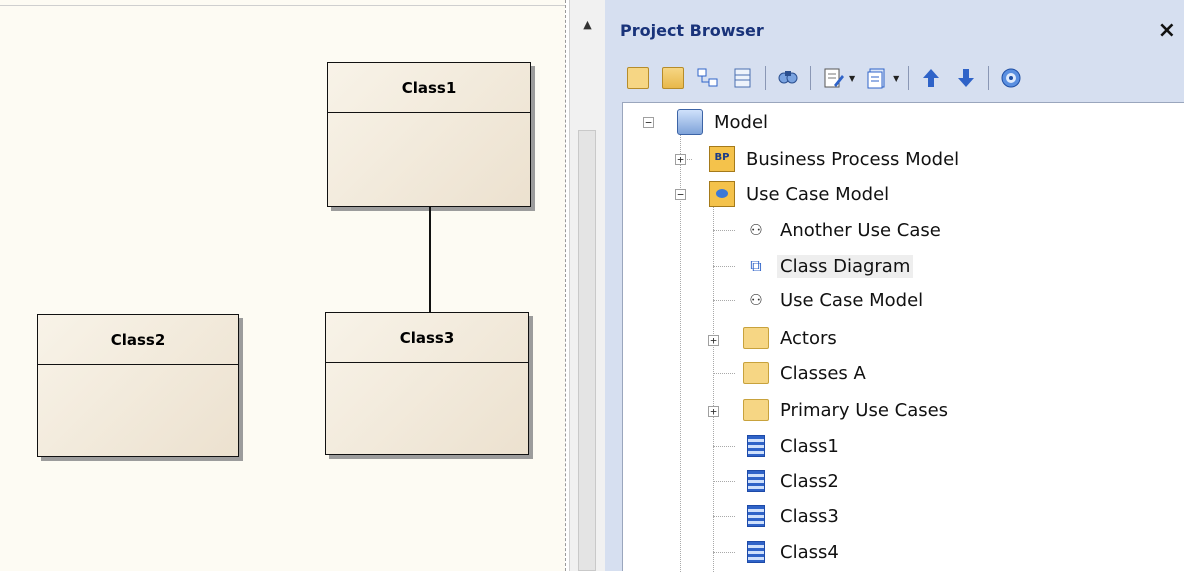 The image size is (1184, 572). I want to click on tree-node-class2: Class2, so click(792, 481).